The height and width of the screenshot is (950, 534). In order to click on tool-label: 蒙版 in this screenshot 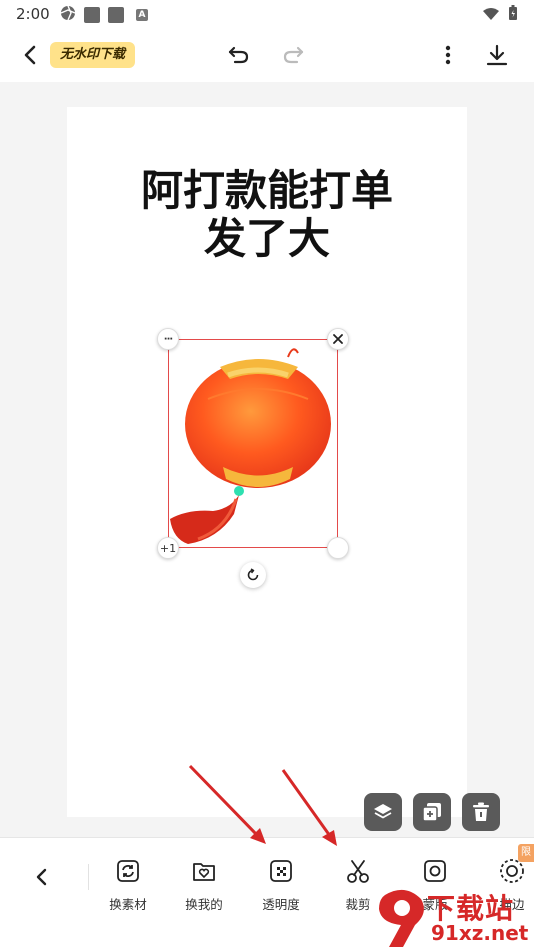, I will do `click(435, 904)`.